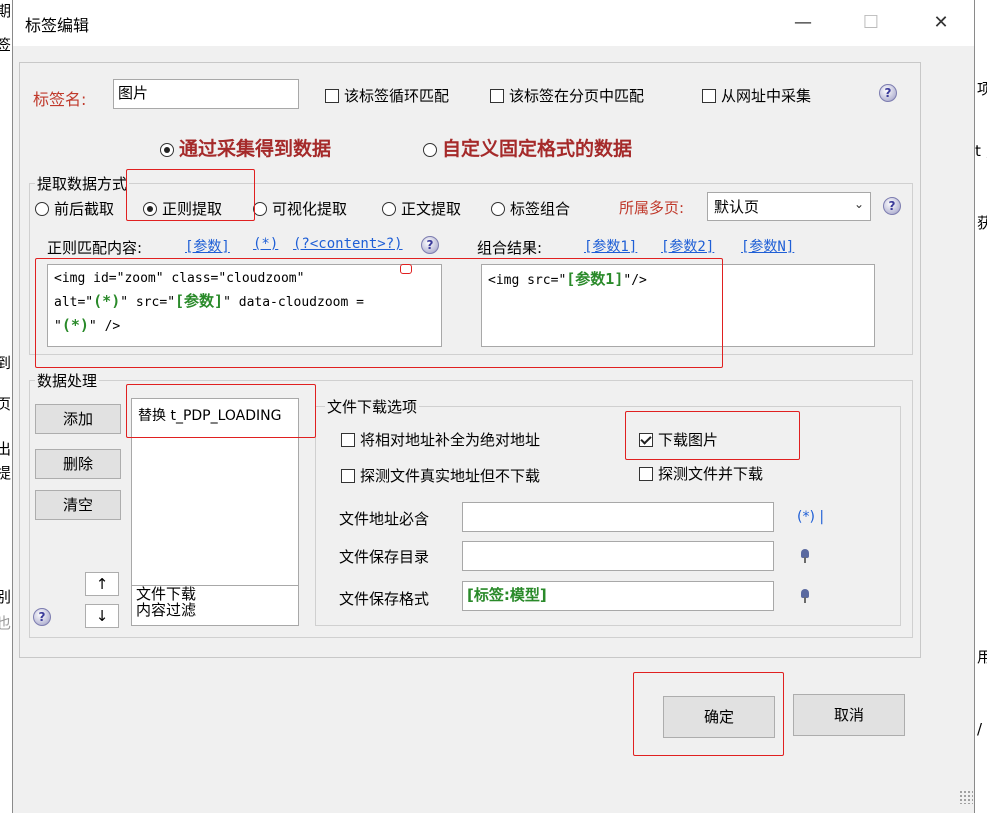 This screenshot has width=987, height=813. I want to click on download-option: 探测文件真实地址但不下载, so click(440, 475).